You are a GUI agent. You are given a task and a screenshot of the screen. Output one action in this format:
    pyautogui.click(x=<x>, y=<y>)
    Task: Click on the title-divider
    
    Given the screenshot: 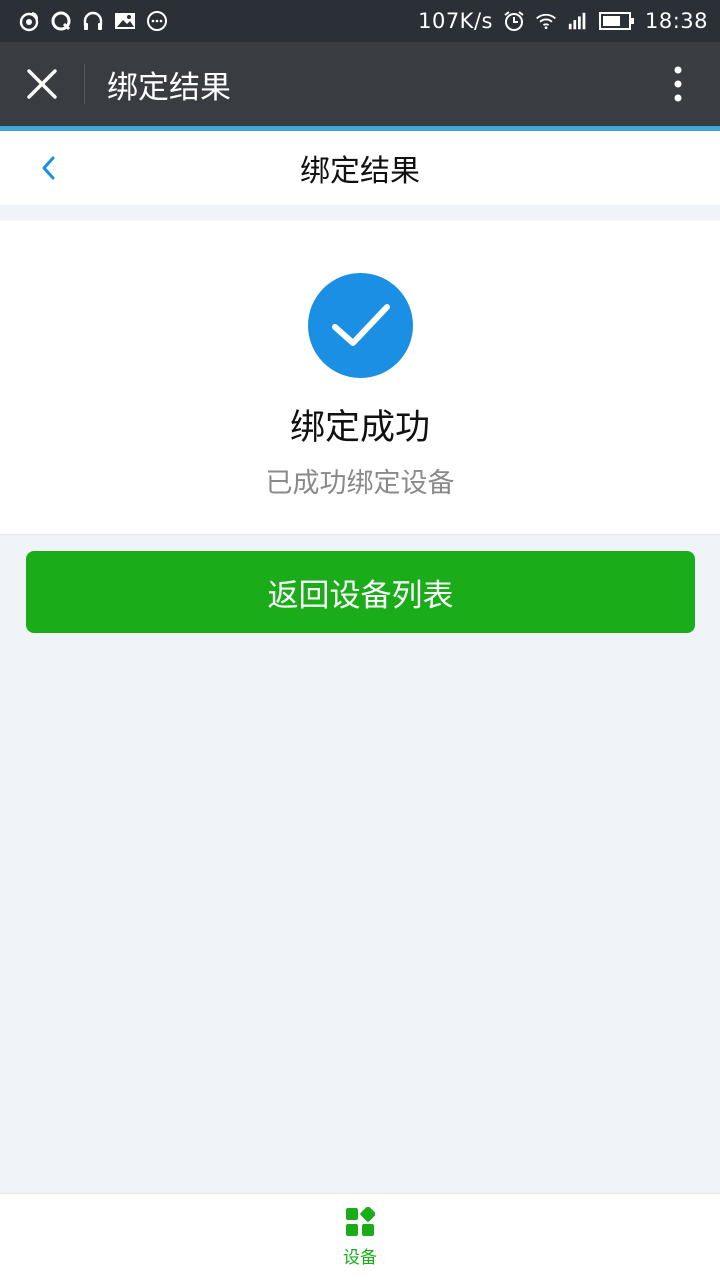 What is the action you would take?
    pyautogui.click(x=84, y=84)
    